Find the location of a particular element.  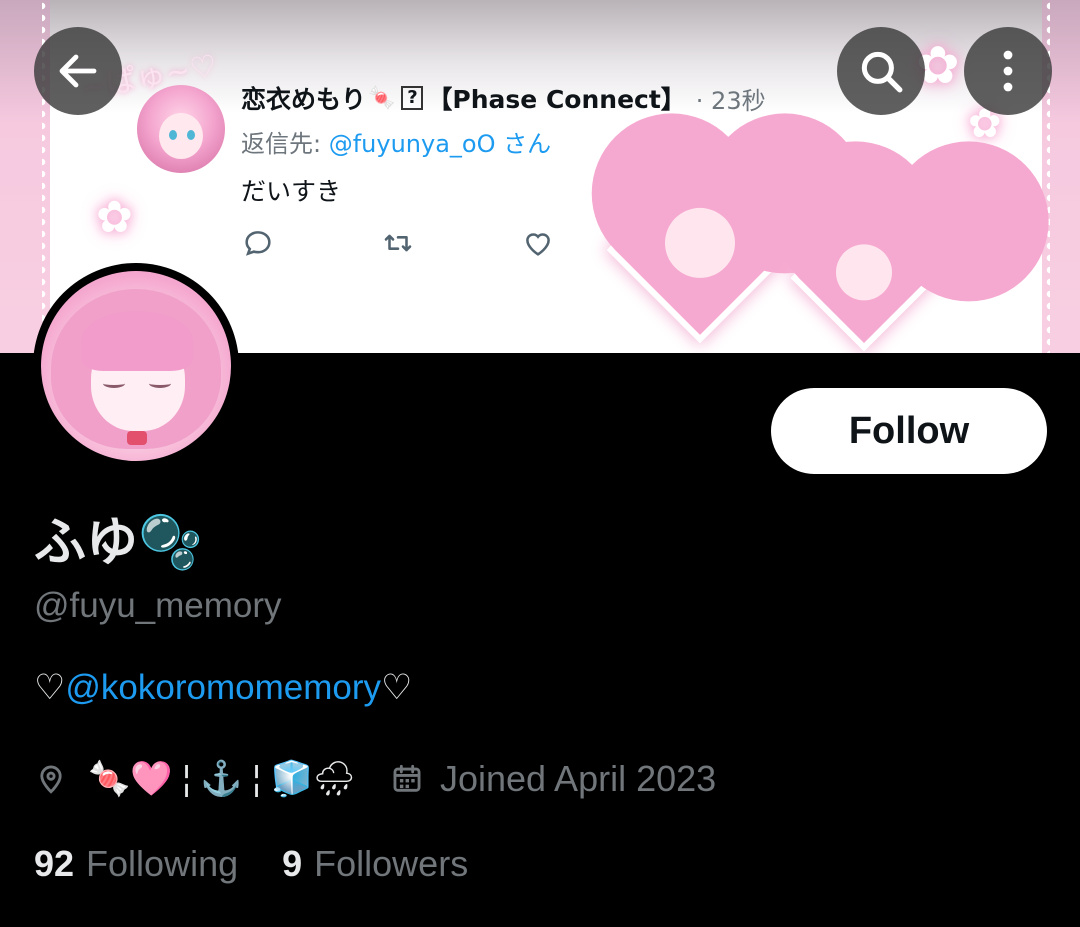

tweet-header: 恋衣めもり 🍬 ? 【Phase Connect】 · 23秒 is located at coordinates (503, 98).